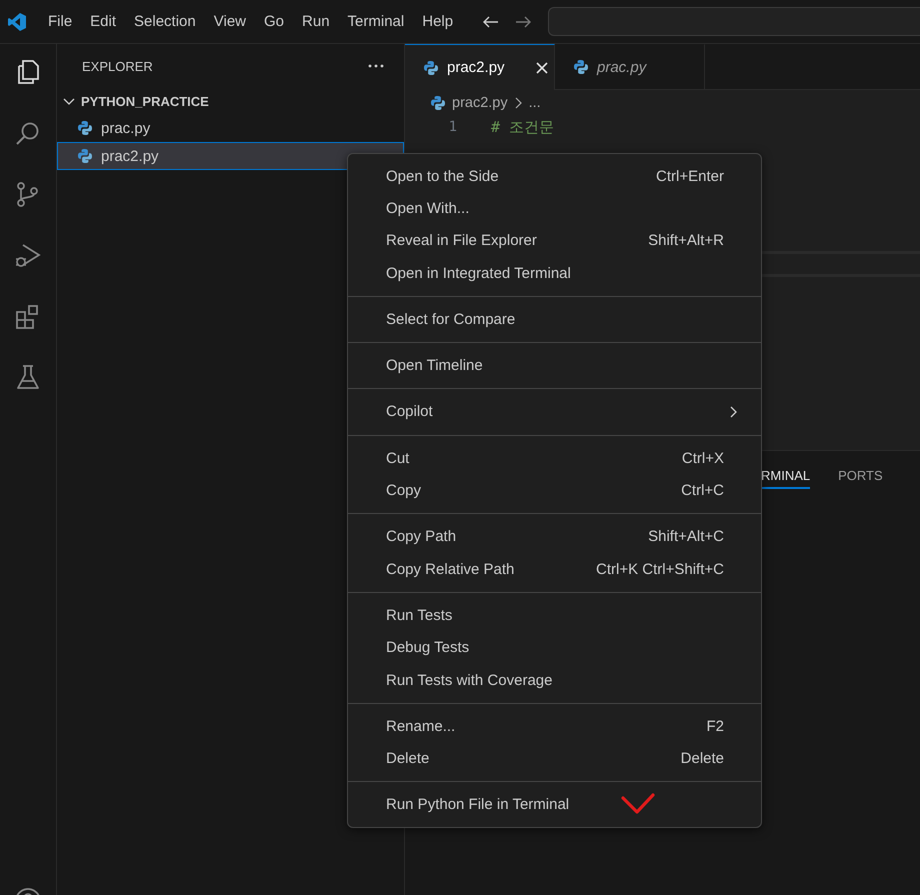 Image resolution: width=920 pixels, height=895 pixels. What do you see at coordinates (376, 66) in the screenshot?
I see `more-actions-icon` at bounding box center [376, 66].